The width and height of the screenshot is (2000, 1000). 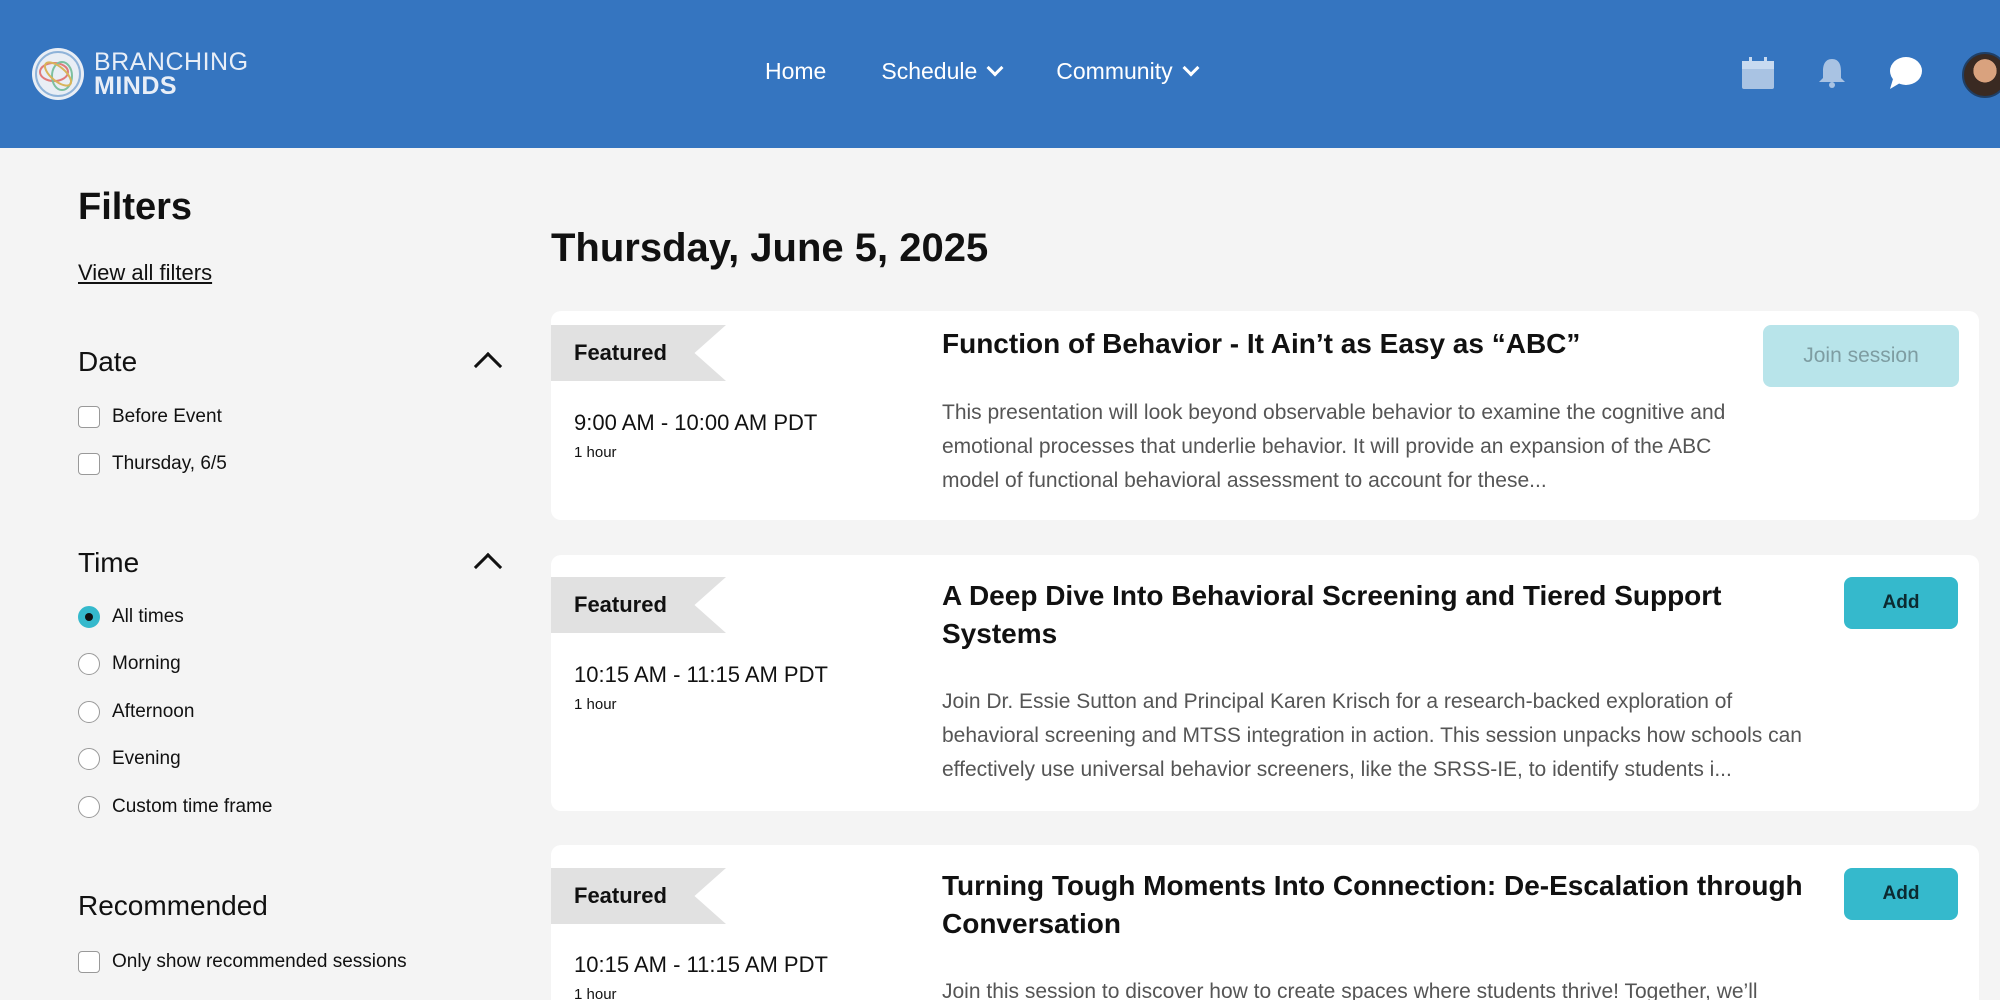 I want to click on time-custom-frame: Custom time frame, so click(x=175, y=807).